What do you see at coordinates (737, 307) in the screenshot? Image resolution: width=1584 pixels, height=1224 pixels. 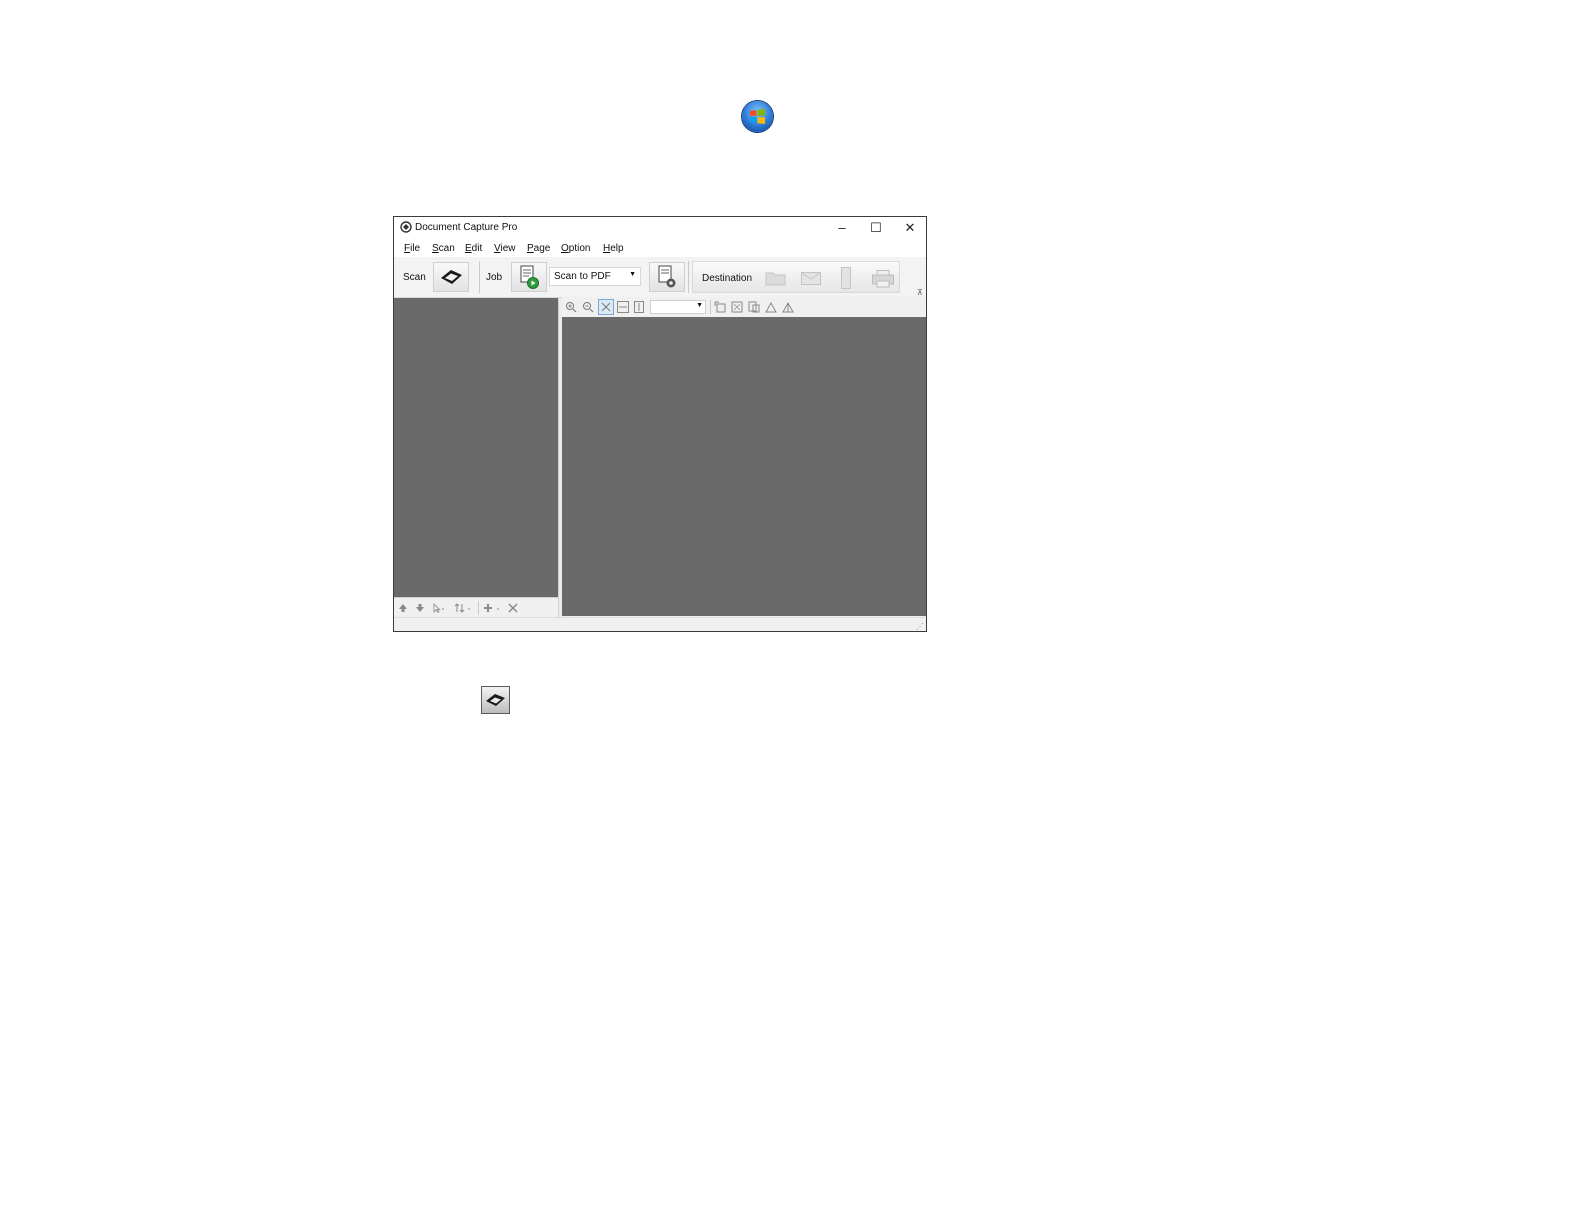 I see `rotate-right-icon` at bounding box center [737, 307].